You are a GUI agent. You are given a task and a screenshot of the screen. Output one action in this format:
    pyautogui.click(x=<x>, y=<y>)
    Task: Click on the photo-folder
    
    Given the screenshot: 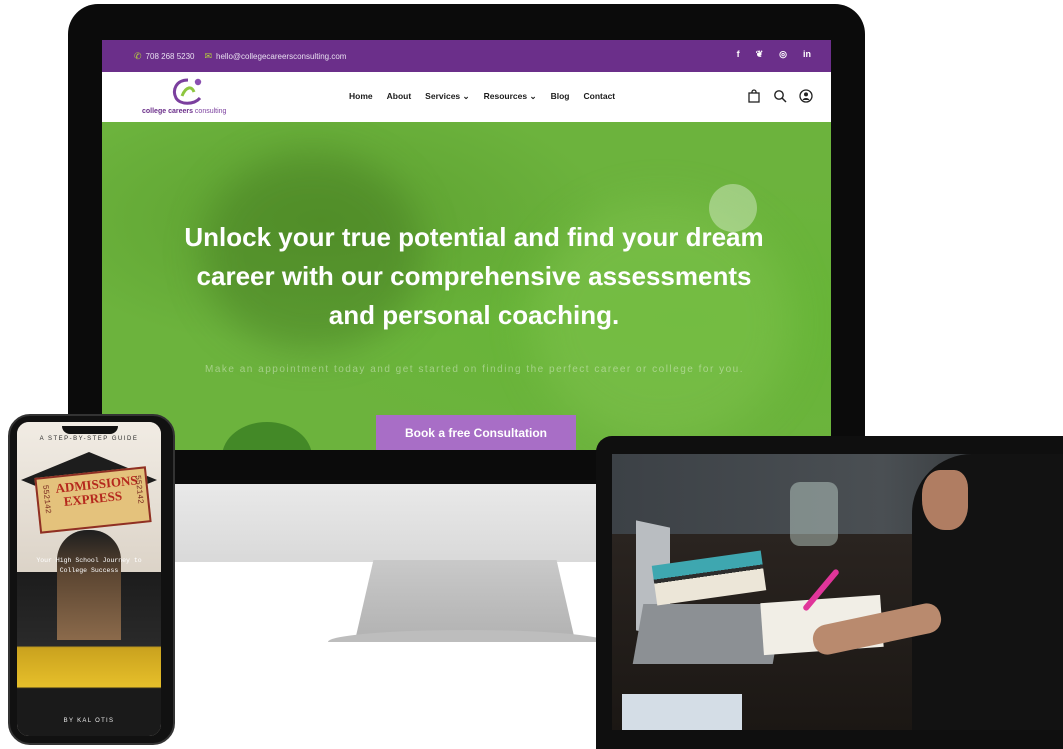 What is the action you would take?
    pyautogui.click(x=682, y=712)
    